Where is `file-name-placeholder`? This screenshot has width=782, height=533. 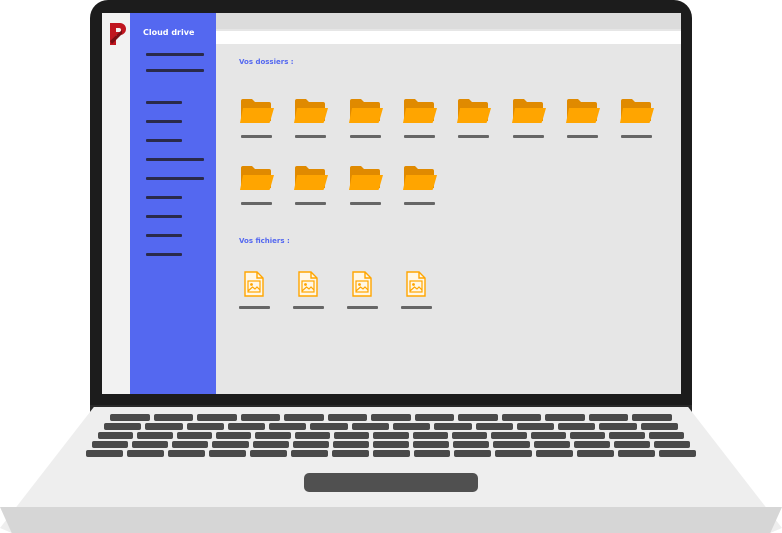 file-name-placeholder is located at coordinates (308, 307).